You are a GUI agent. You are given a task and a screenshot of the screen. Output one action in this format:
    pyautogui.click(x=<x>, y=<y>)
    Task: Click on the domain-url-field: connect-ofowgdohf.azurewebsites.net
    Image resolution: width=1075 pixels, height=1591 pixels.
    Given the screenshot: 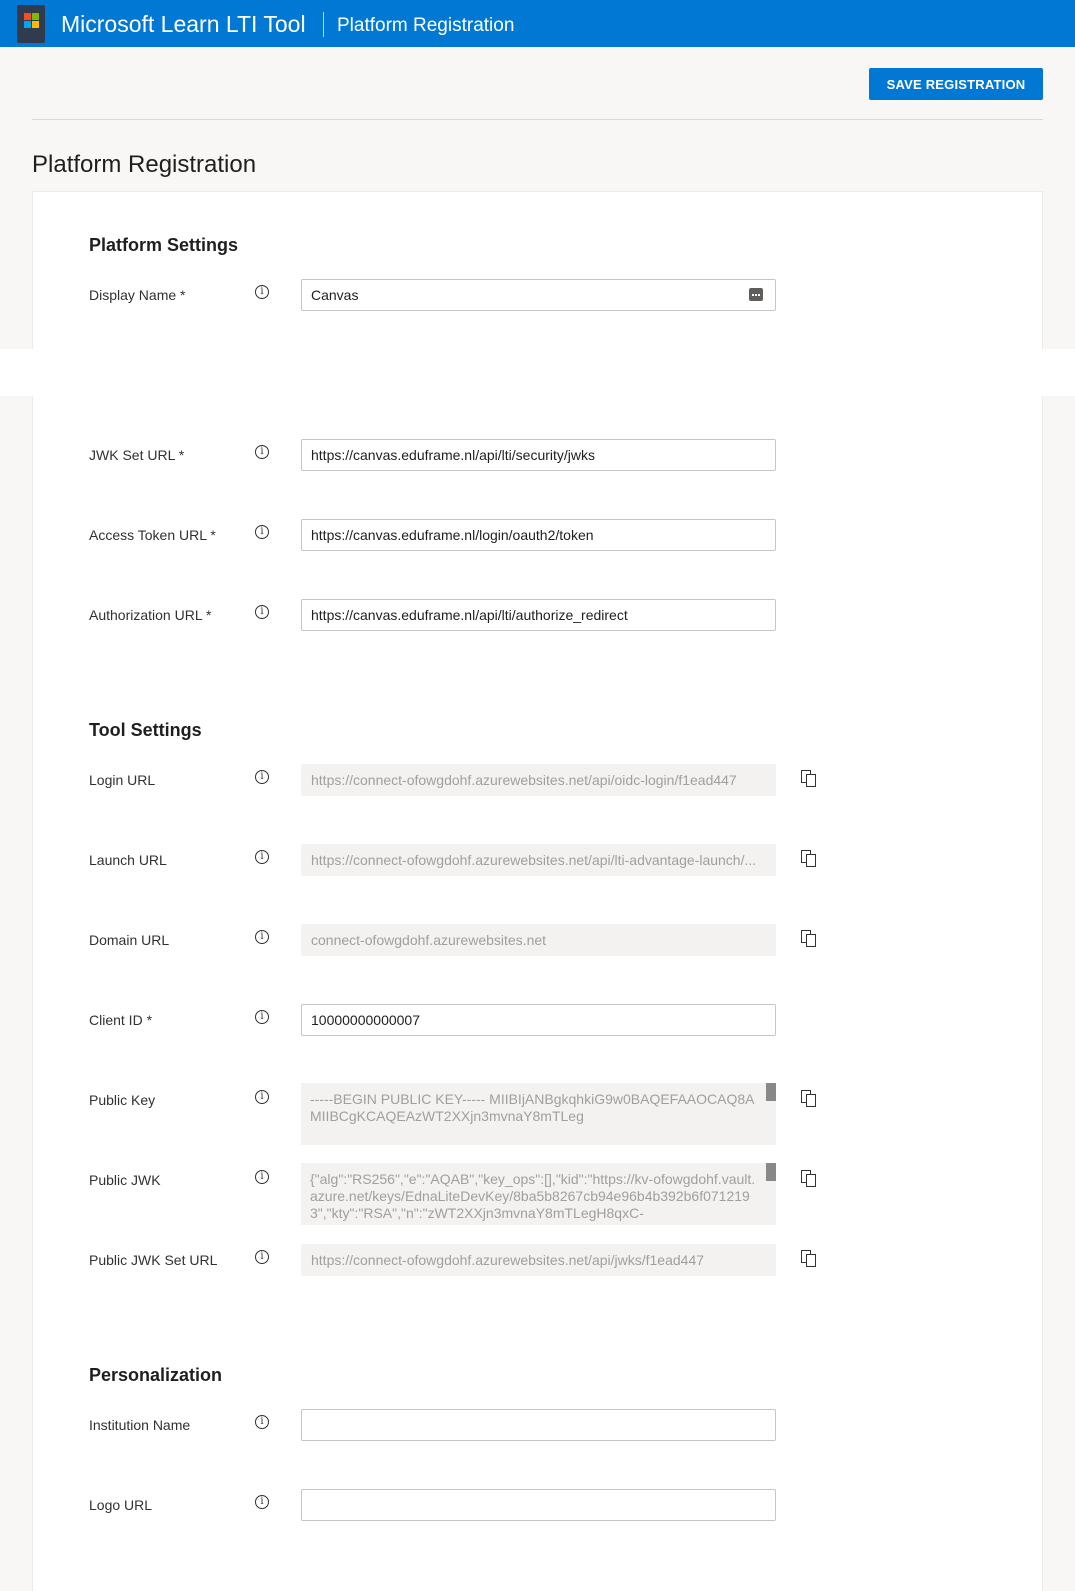 What is the action you would take?
    pyautogui.click(x=538, y=940)
    